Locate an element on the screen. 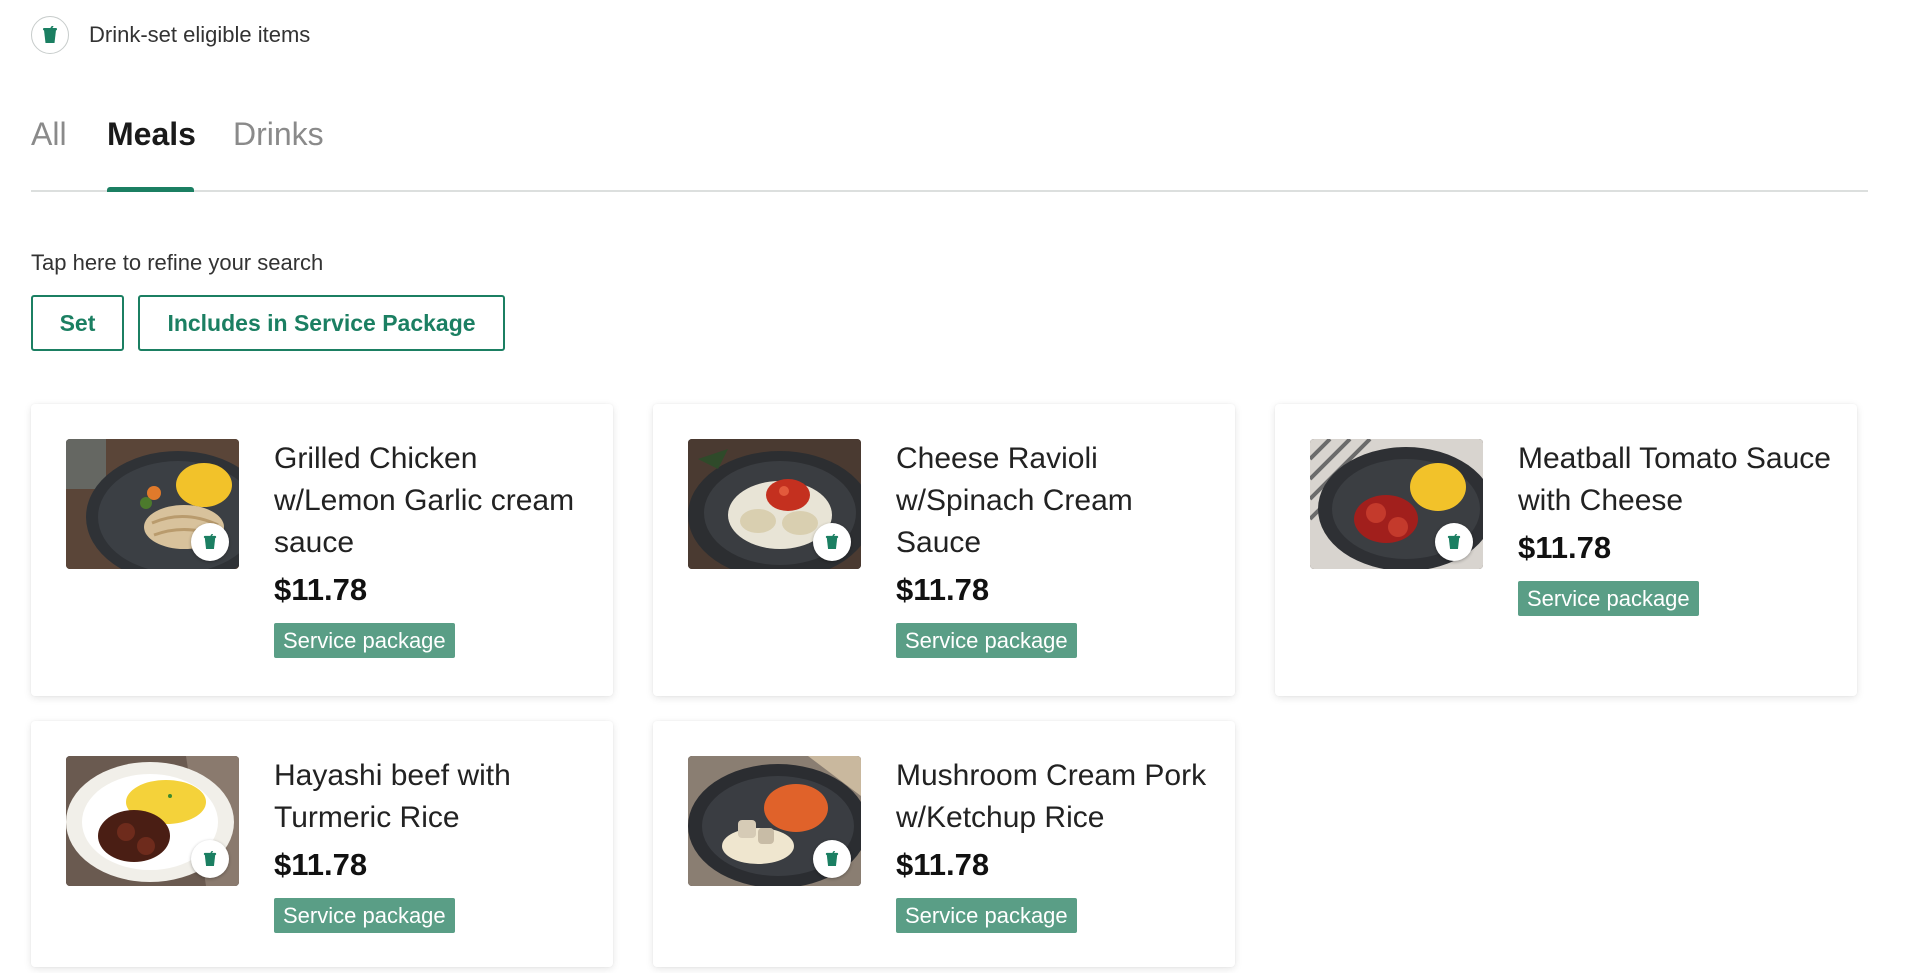  active-tab-indicator is located at coordinates (150, 189).